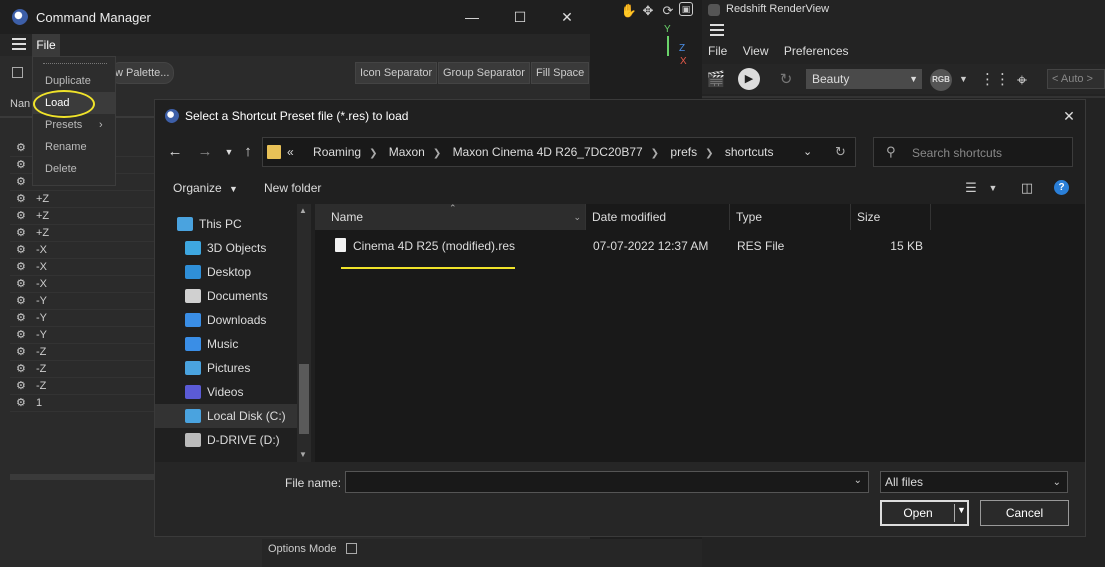  What do you see at coordinates (995, 80) in the screenshot?
I see `grid-dots-icon: ⋮⋮` at bounding box center [995, 80].